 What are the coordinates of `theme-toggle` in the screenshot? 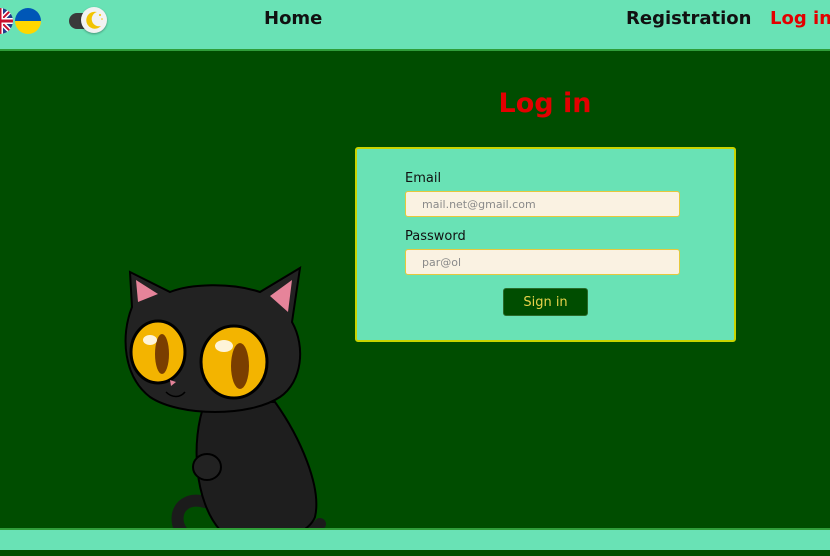 It's located at (89, 20).